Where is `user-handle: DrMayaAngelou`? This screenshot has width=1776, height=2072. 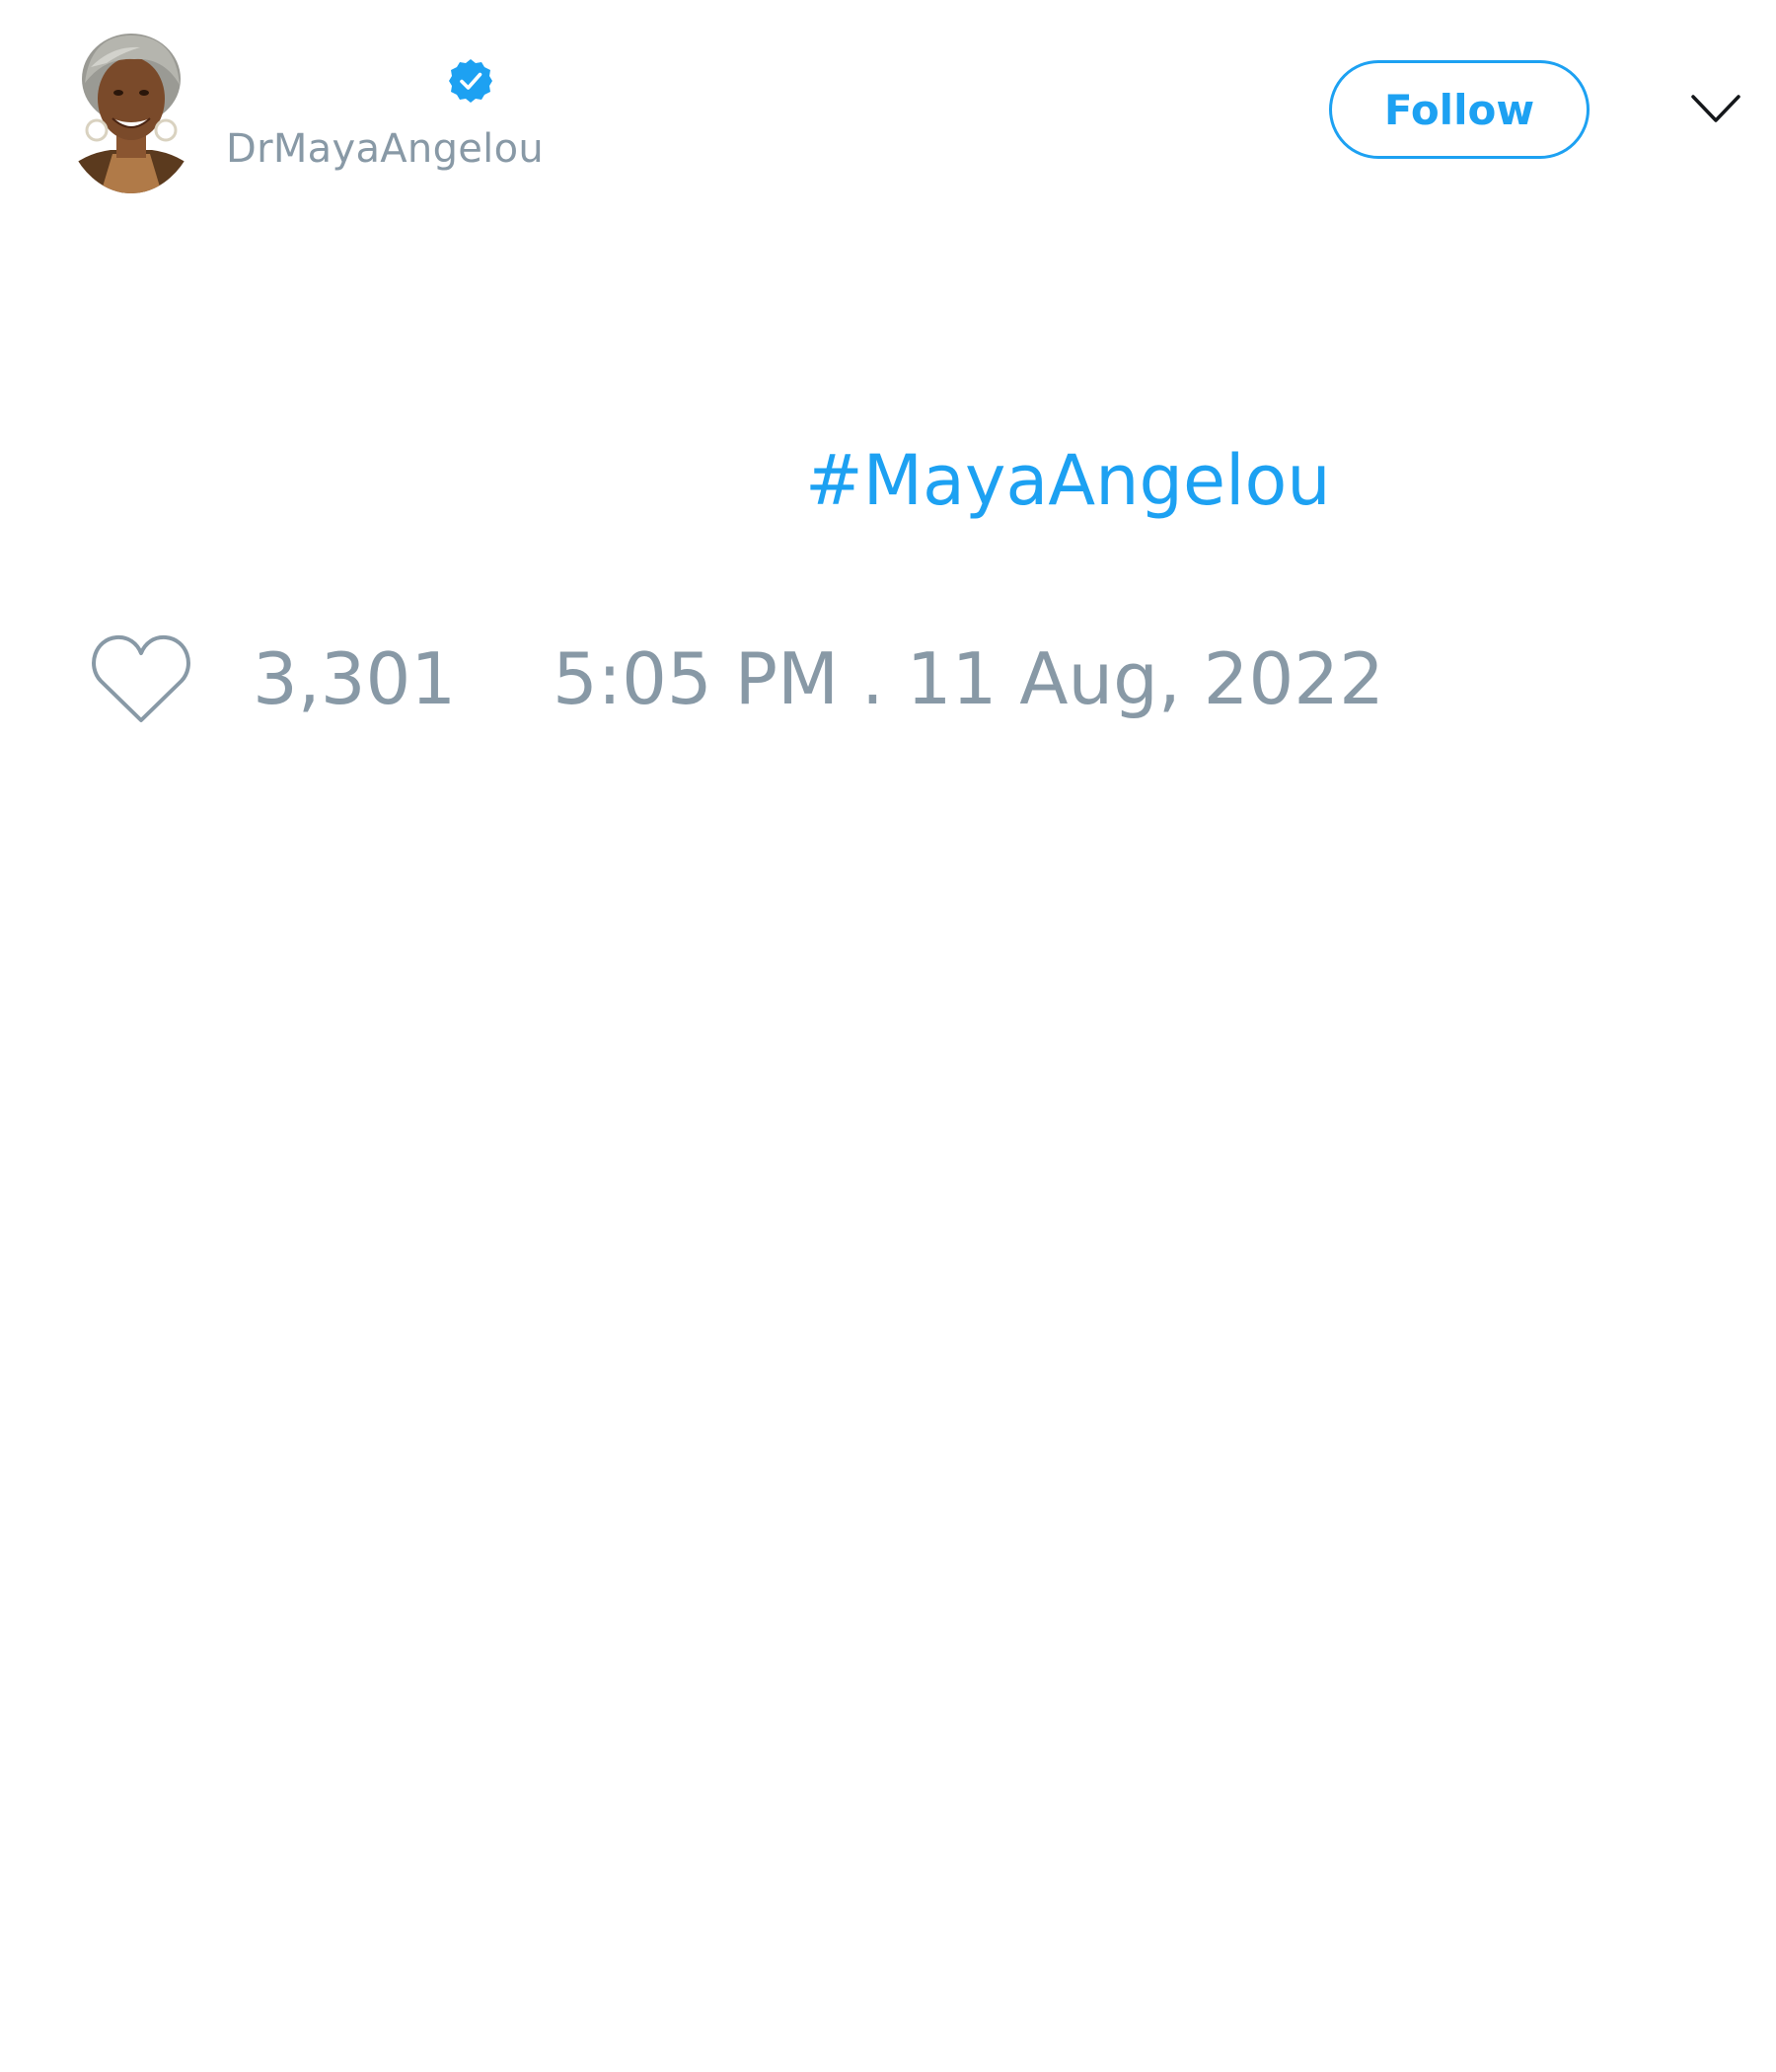 user-handle: DrMayaAngelou is located at coordinates (385, 149).